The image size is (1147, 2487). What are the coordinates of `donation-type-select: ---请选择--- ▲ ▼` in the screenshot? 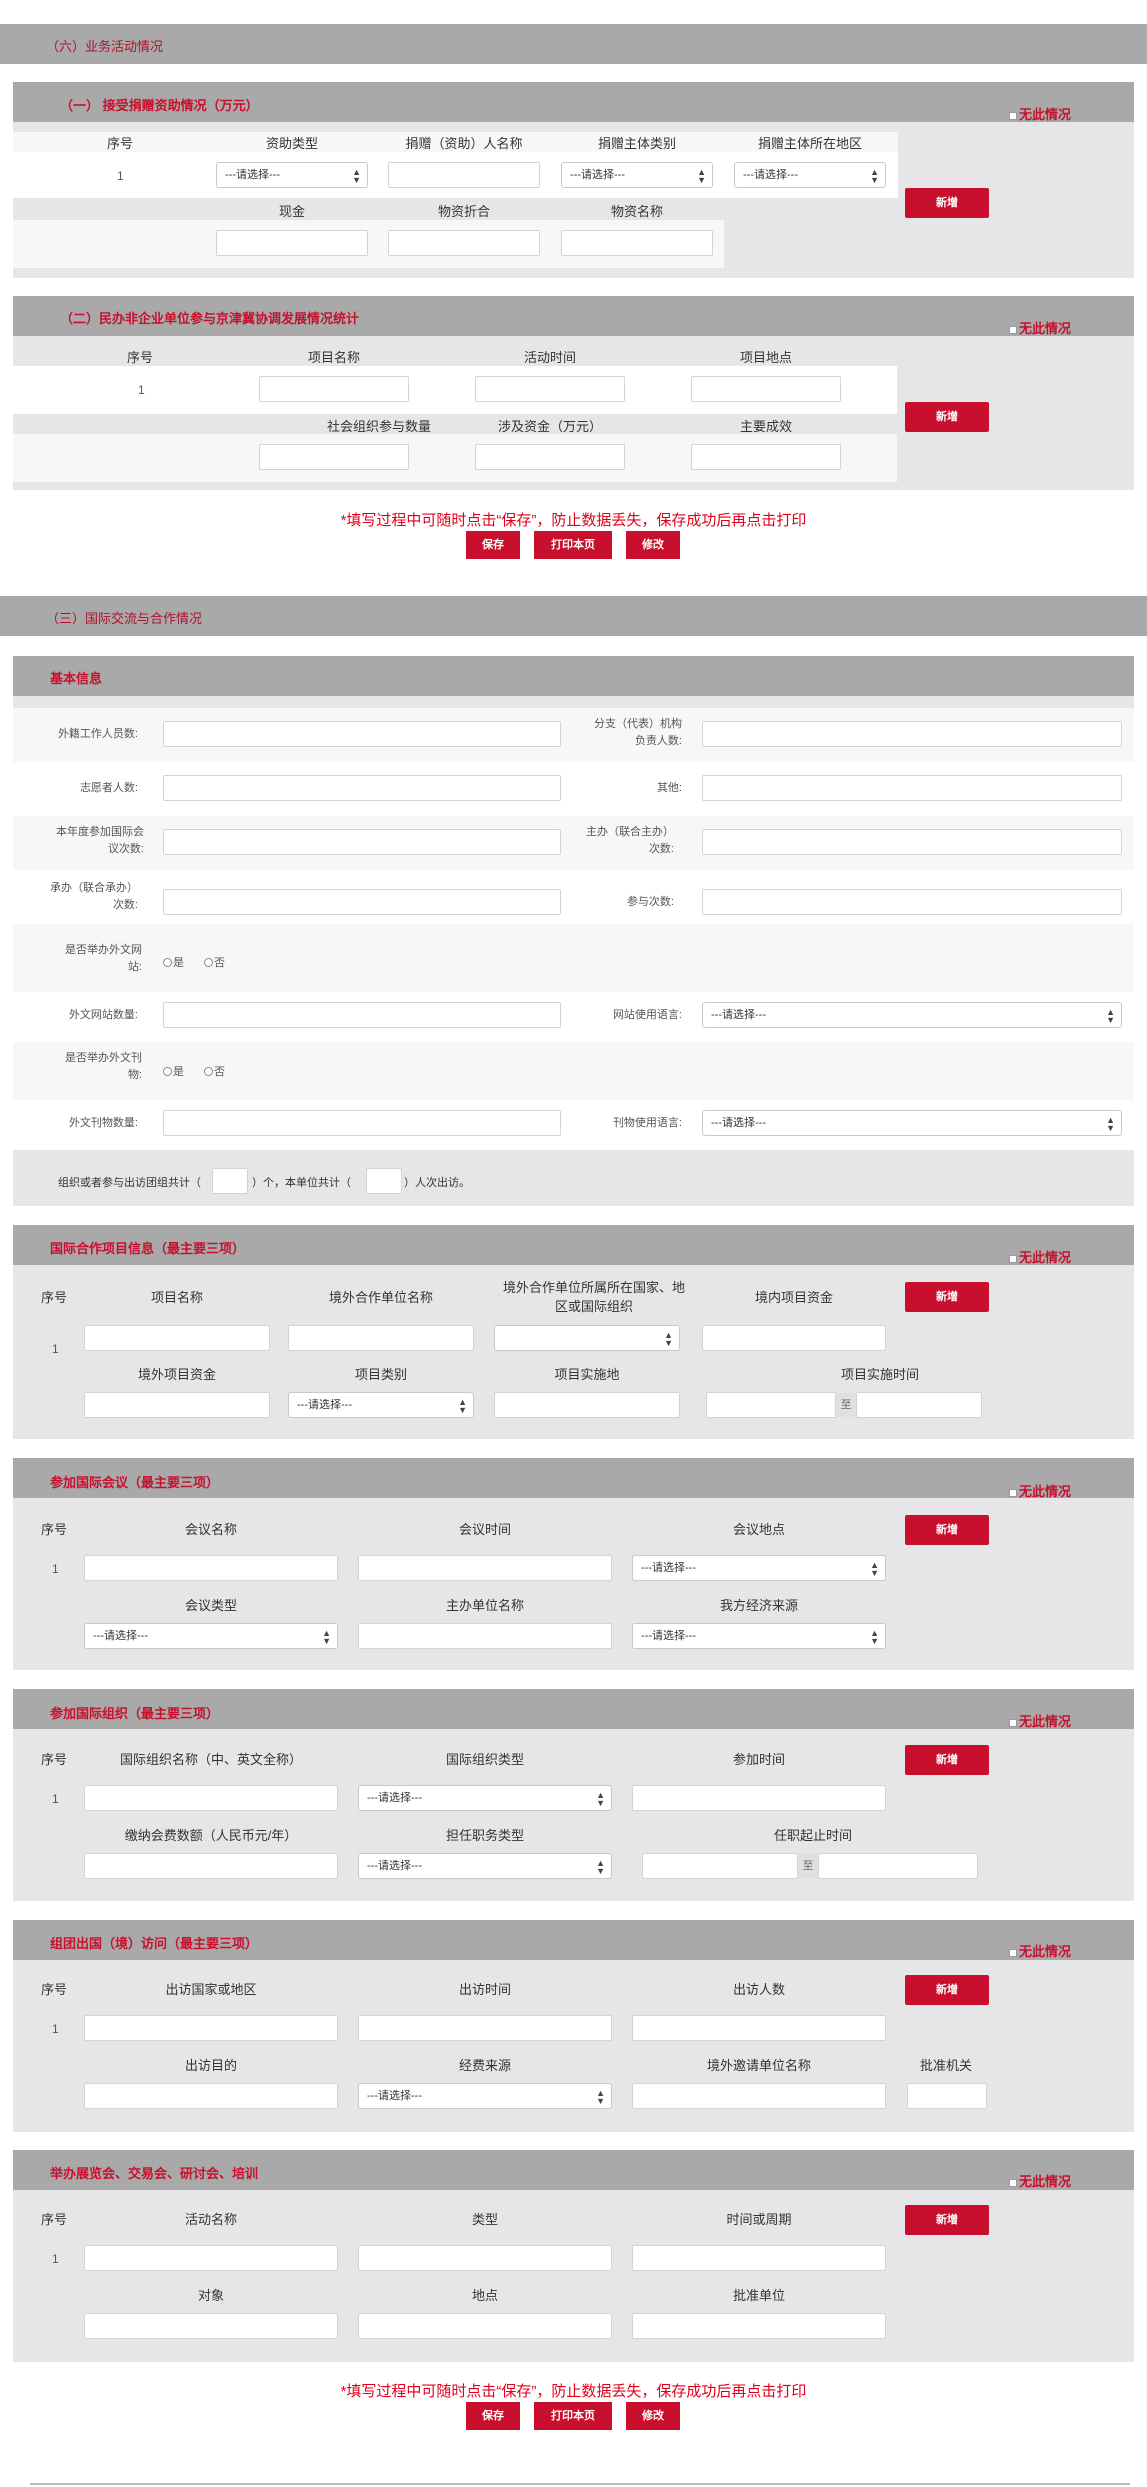 It's located at (292, 175).